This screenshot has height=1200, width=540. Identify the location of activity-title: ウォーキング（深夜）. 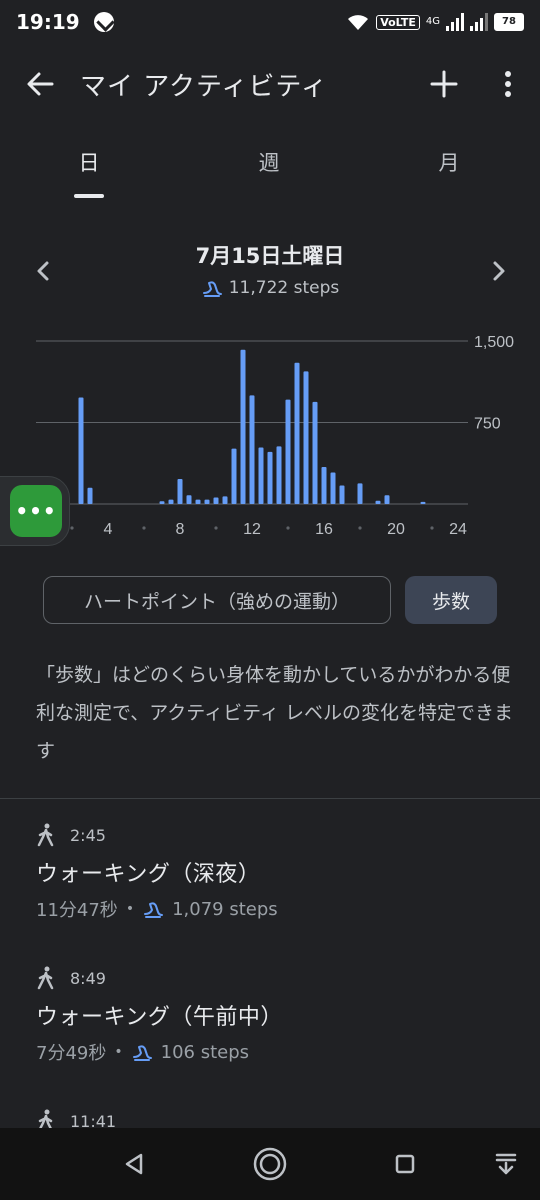
(148, 874).